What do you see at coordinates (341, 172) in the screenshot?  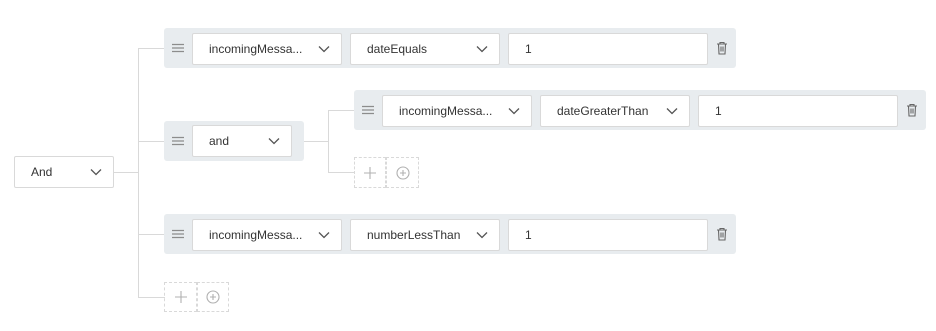 I see `tree-connector-nested-add` at bounding box center [341, 172].